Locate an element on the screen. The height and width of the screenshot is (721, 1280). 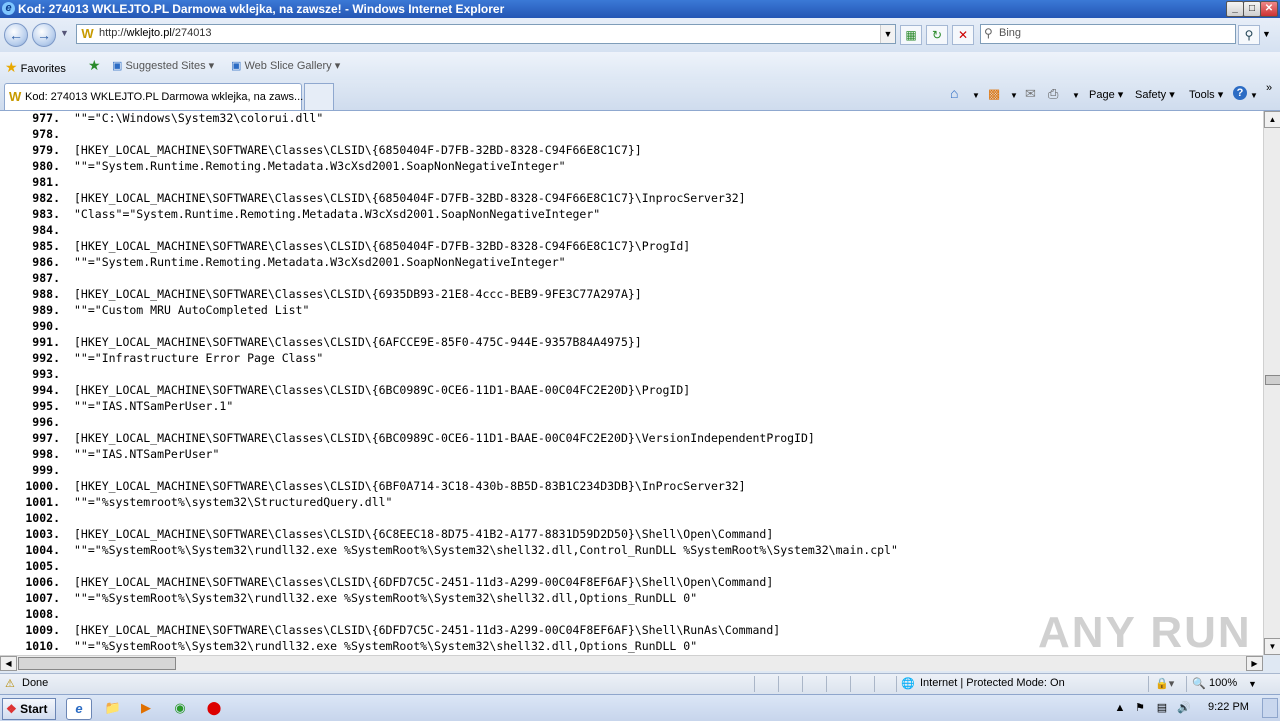
taskbar-explorer-icon: 📁 is located at coordinates (113, 708).